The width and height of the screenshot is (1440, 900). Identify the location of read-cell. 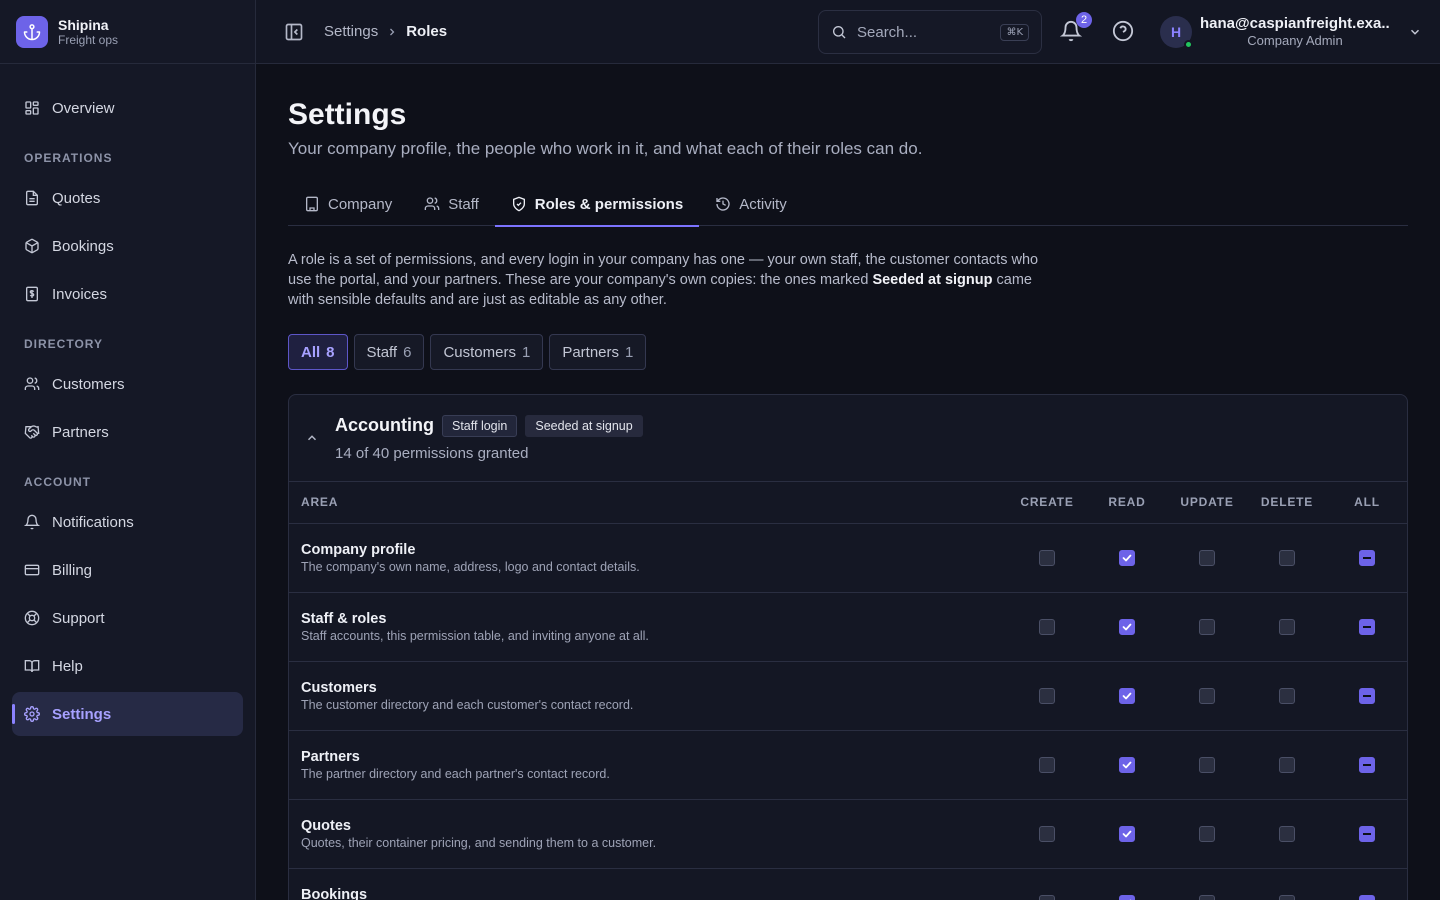
(1127, 765).